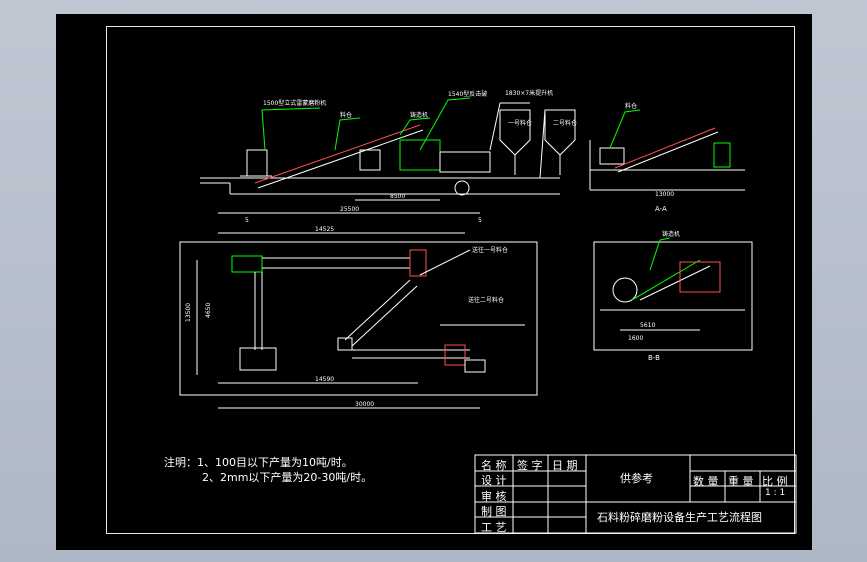  Describe the element at coordinates (679, 517) in the screenshot. I see `tb-drawing-title: 石料粉碎磨粉设备生产工艺流程图` at that location.